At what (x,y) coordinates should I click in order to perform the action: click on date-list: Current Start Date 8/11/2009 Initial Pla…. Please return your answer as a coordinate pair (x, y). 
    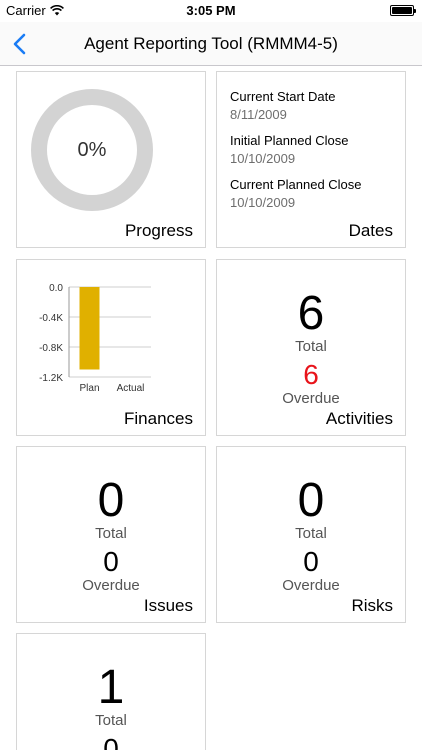
    Looking at the image, I should click on (296, 154).